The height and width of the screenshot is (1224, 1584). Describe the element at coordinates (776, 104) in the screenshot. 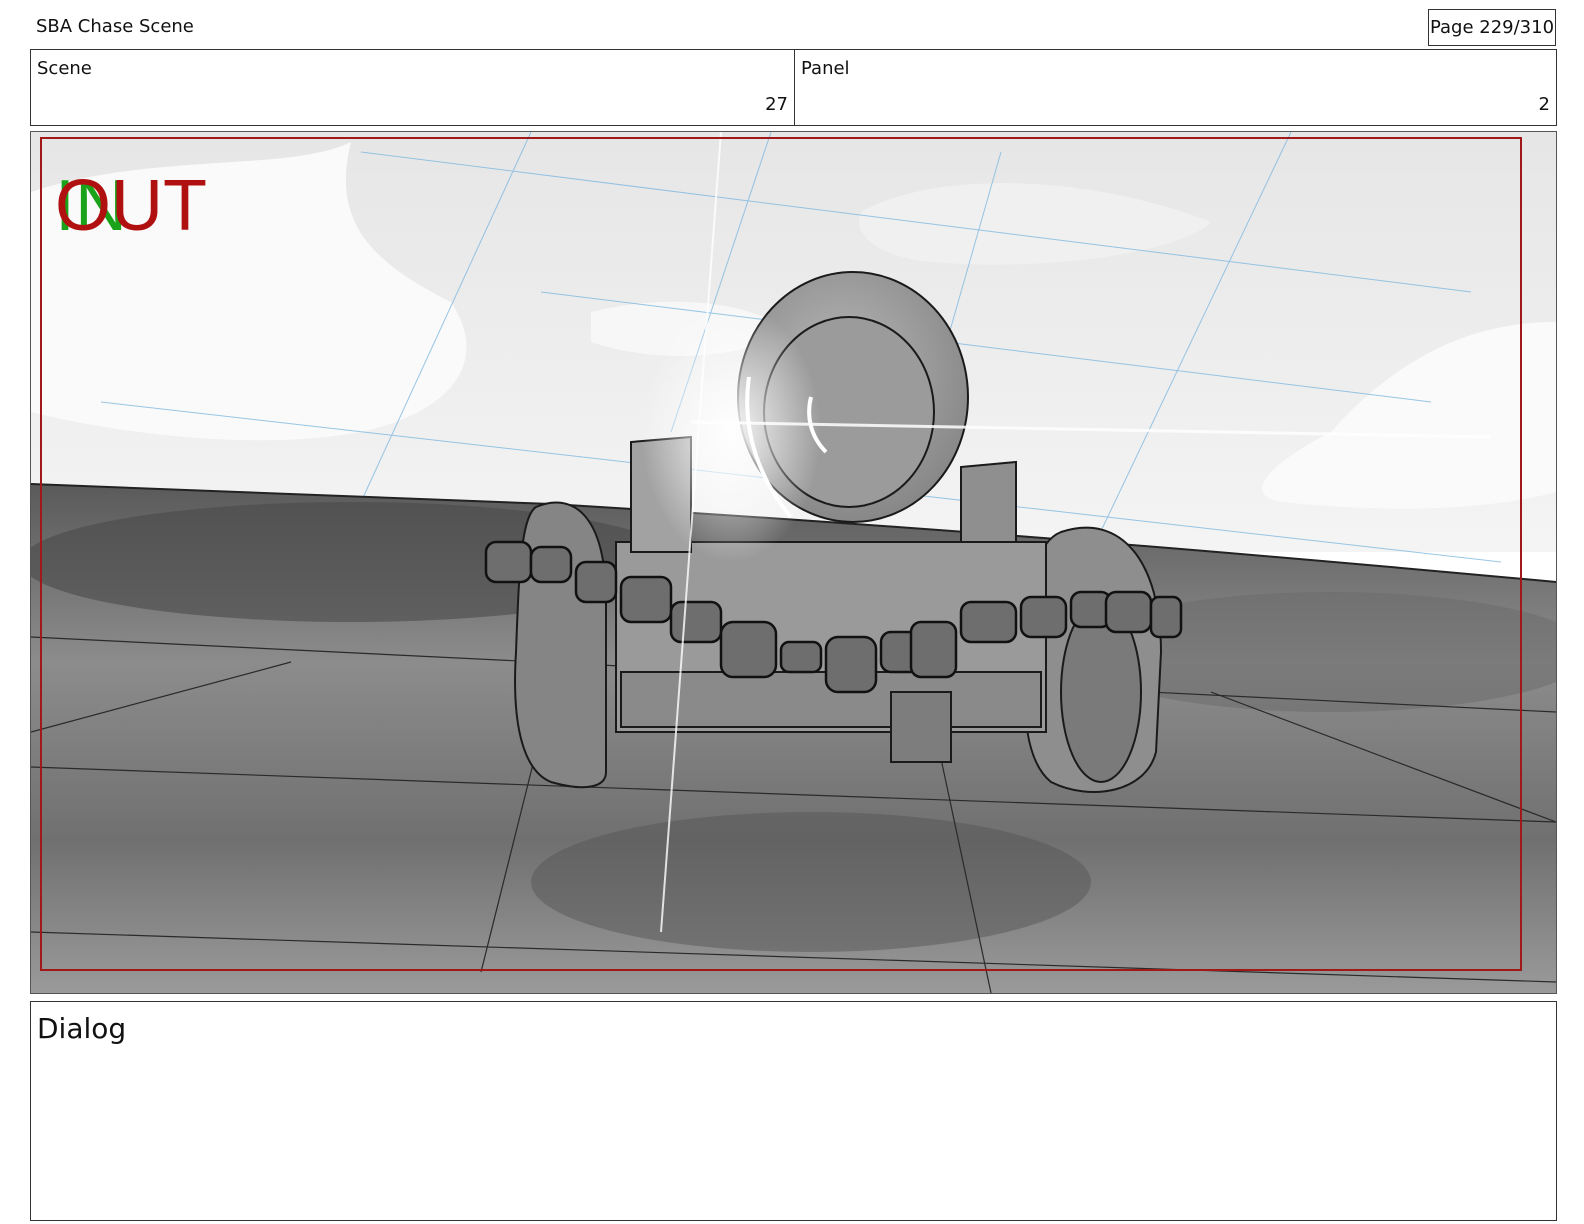

I see `scene-value: 27` at that location.